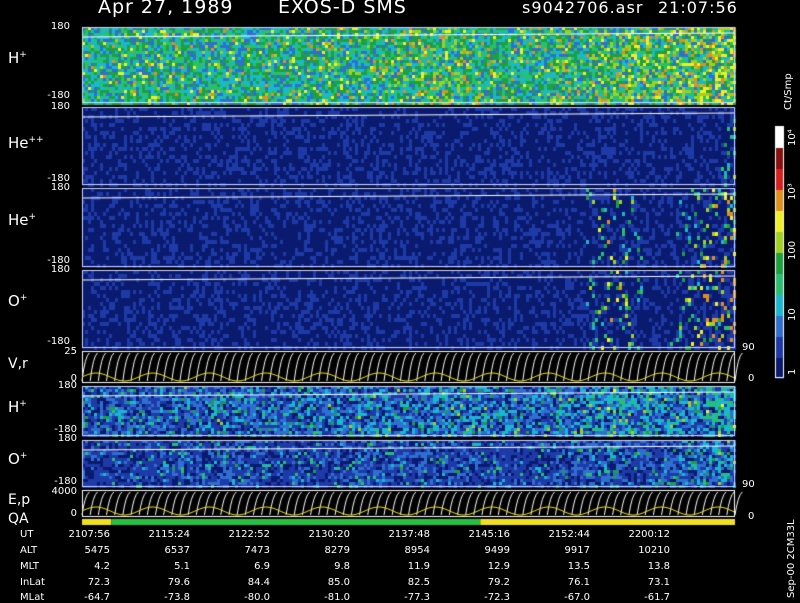 The height and width of the screenshot is (603, 800). I want to click on table-cell: 10210, so click(654, 550).